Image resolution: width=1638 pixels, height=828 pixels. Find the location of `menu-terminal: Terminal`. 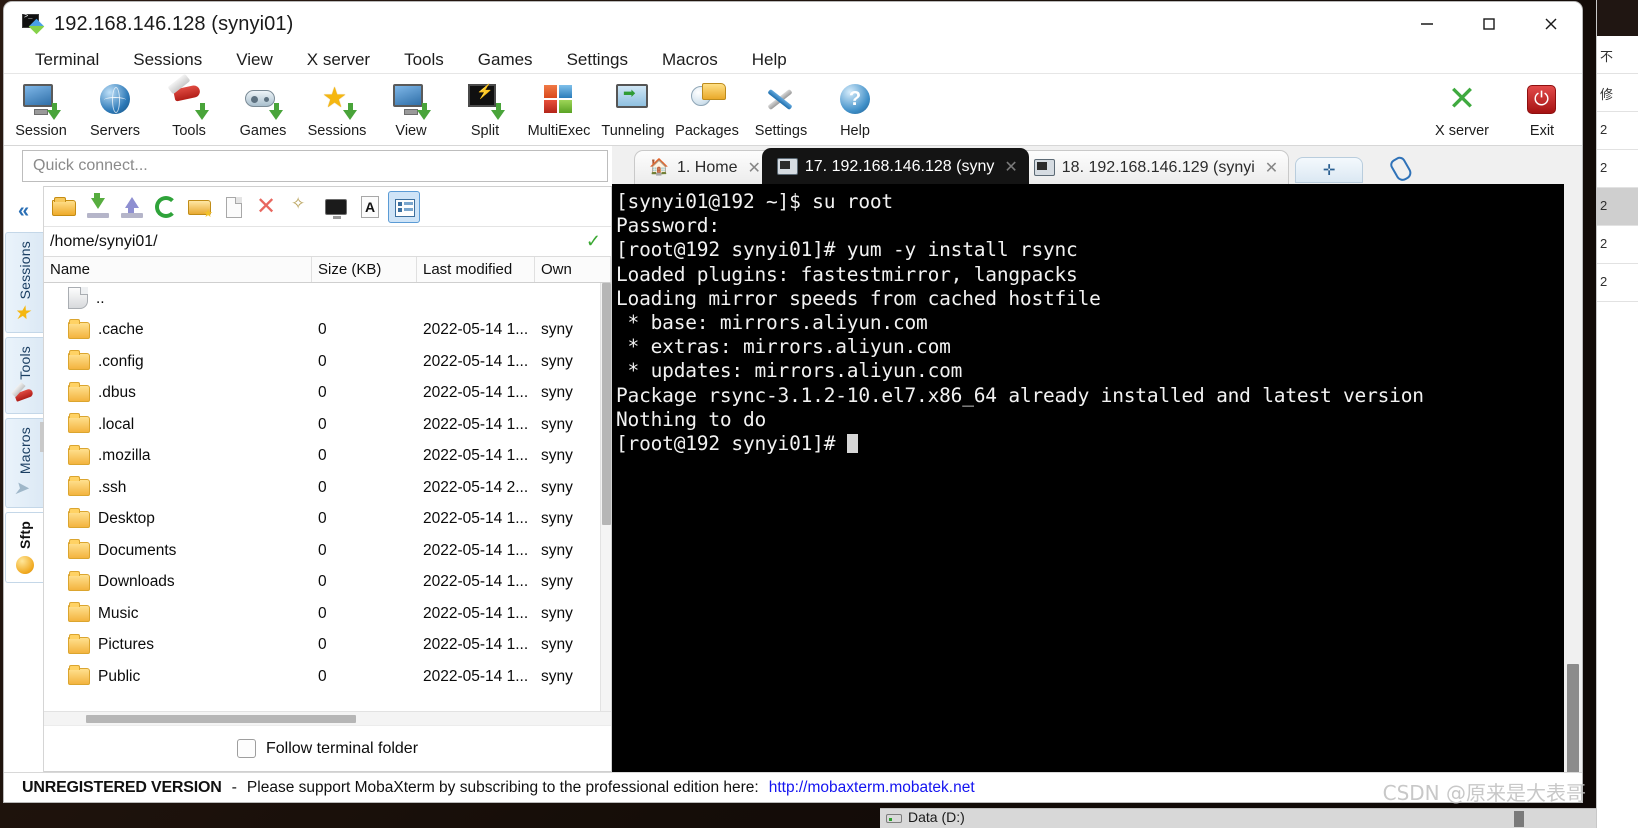

menu-terminal: Terminal is located at coordinates (67, 60).